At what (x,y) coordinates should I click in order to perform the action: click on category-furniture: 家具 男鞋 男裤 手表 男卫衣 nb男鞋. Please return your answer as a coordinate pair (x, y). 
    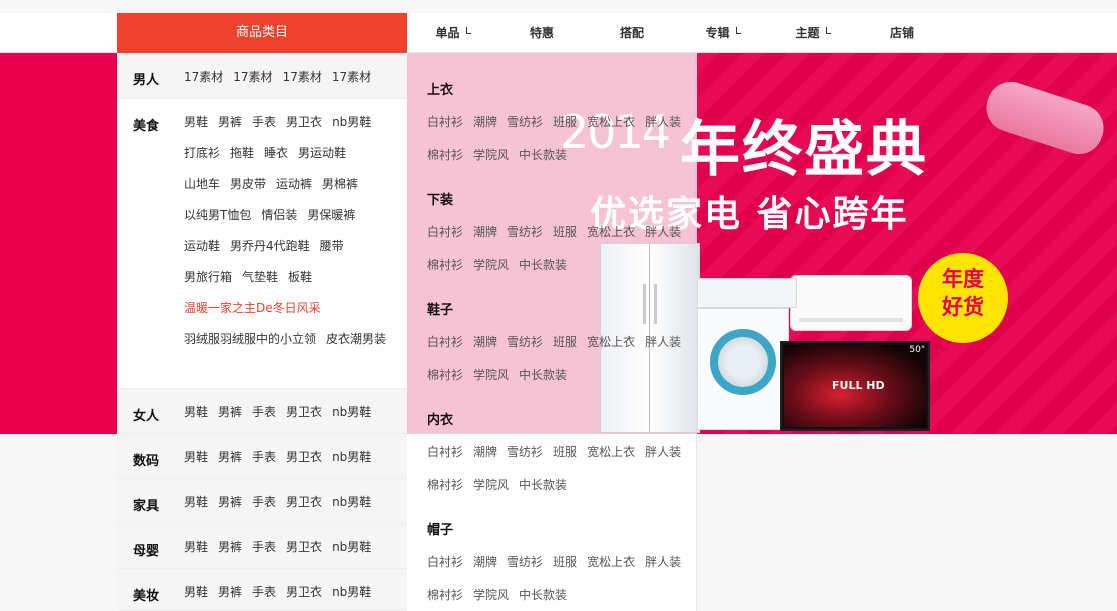
    Looking at the image, I should click on (262, 501).